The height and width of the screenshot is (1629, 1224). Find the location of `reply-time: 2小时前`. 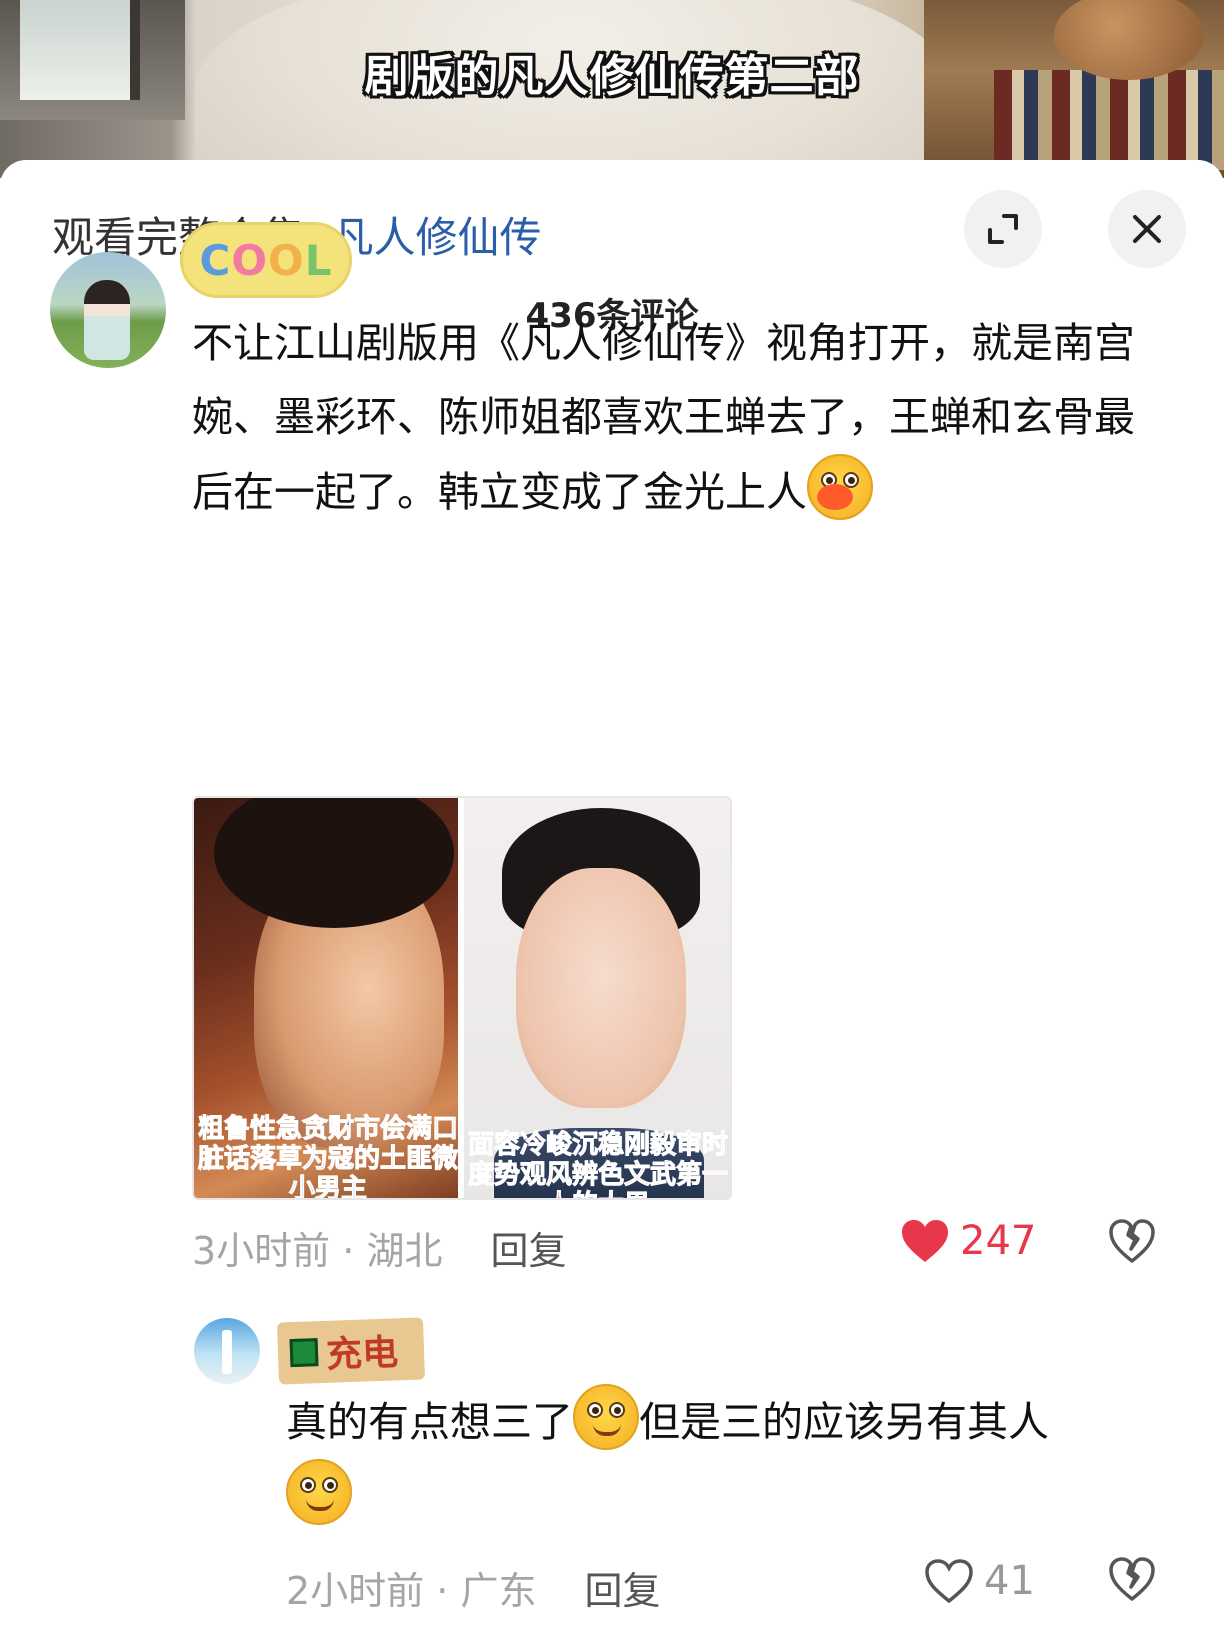

reply-time: 2小时前 is located at coordinates (355, 1591).